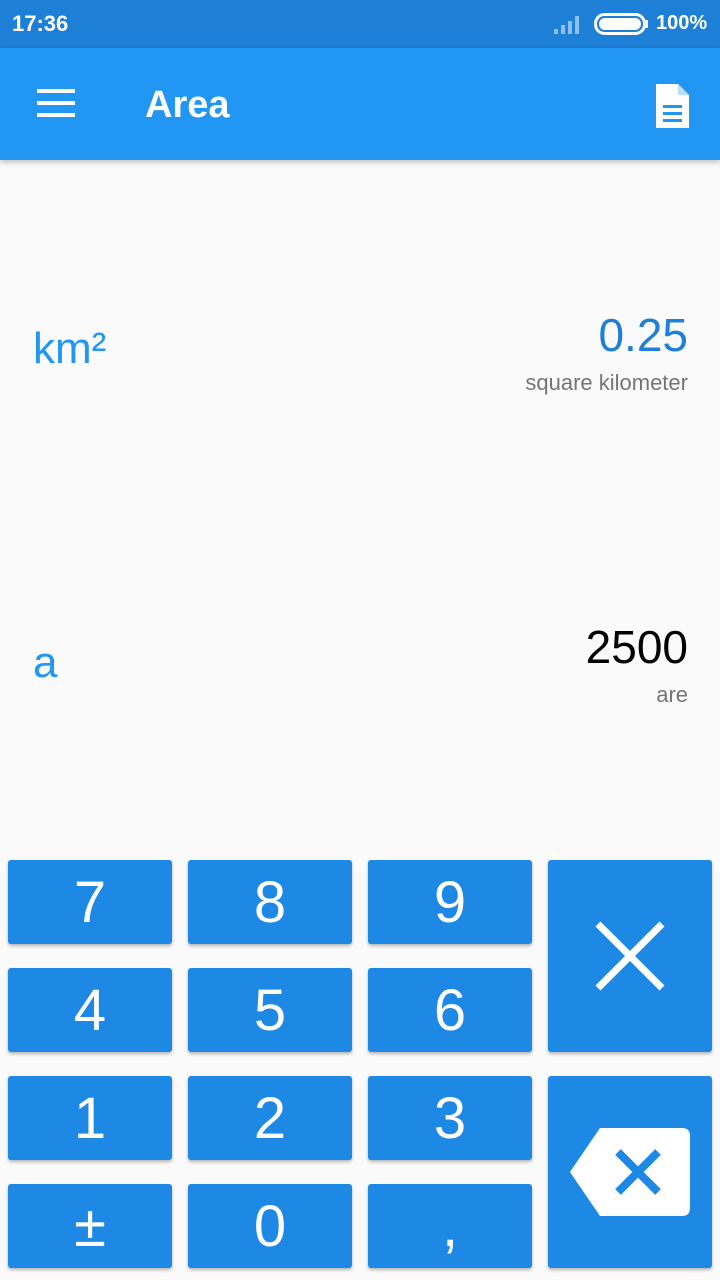 The height and width of the screenshot is (1280, 720). What do you see at coordinates (270, 902) in the screenshot?
I see `key-8: 8` at bounding box center [270, 902].